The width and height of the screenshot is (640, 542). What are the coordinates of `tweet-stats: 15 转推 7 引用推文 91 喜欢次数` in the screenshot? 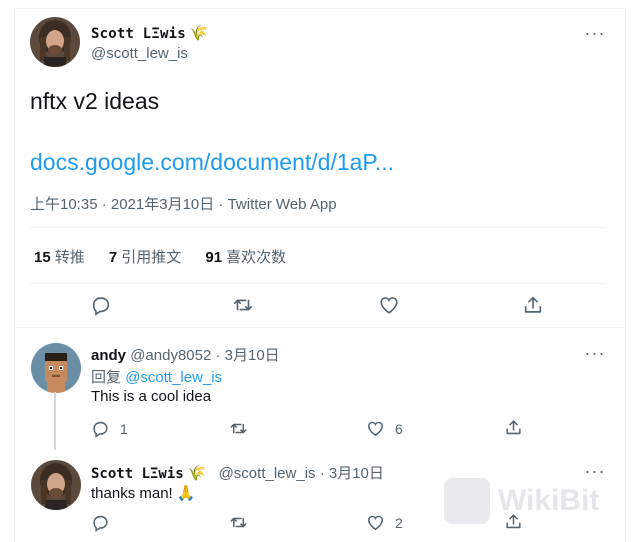 It's located at (170, 256).